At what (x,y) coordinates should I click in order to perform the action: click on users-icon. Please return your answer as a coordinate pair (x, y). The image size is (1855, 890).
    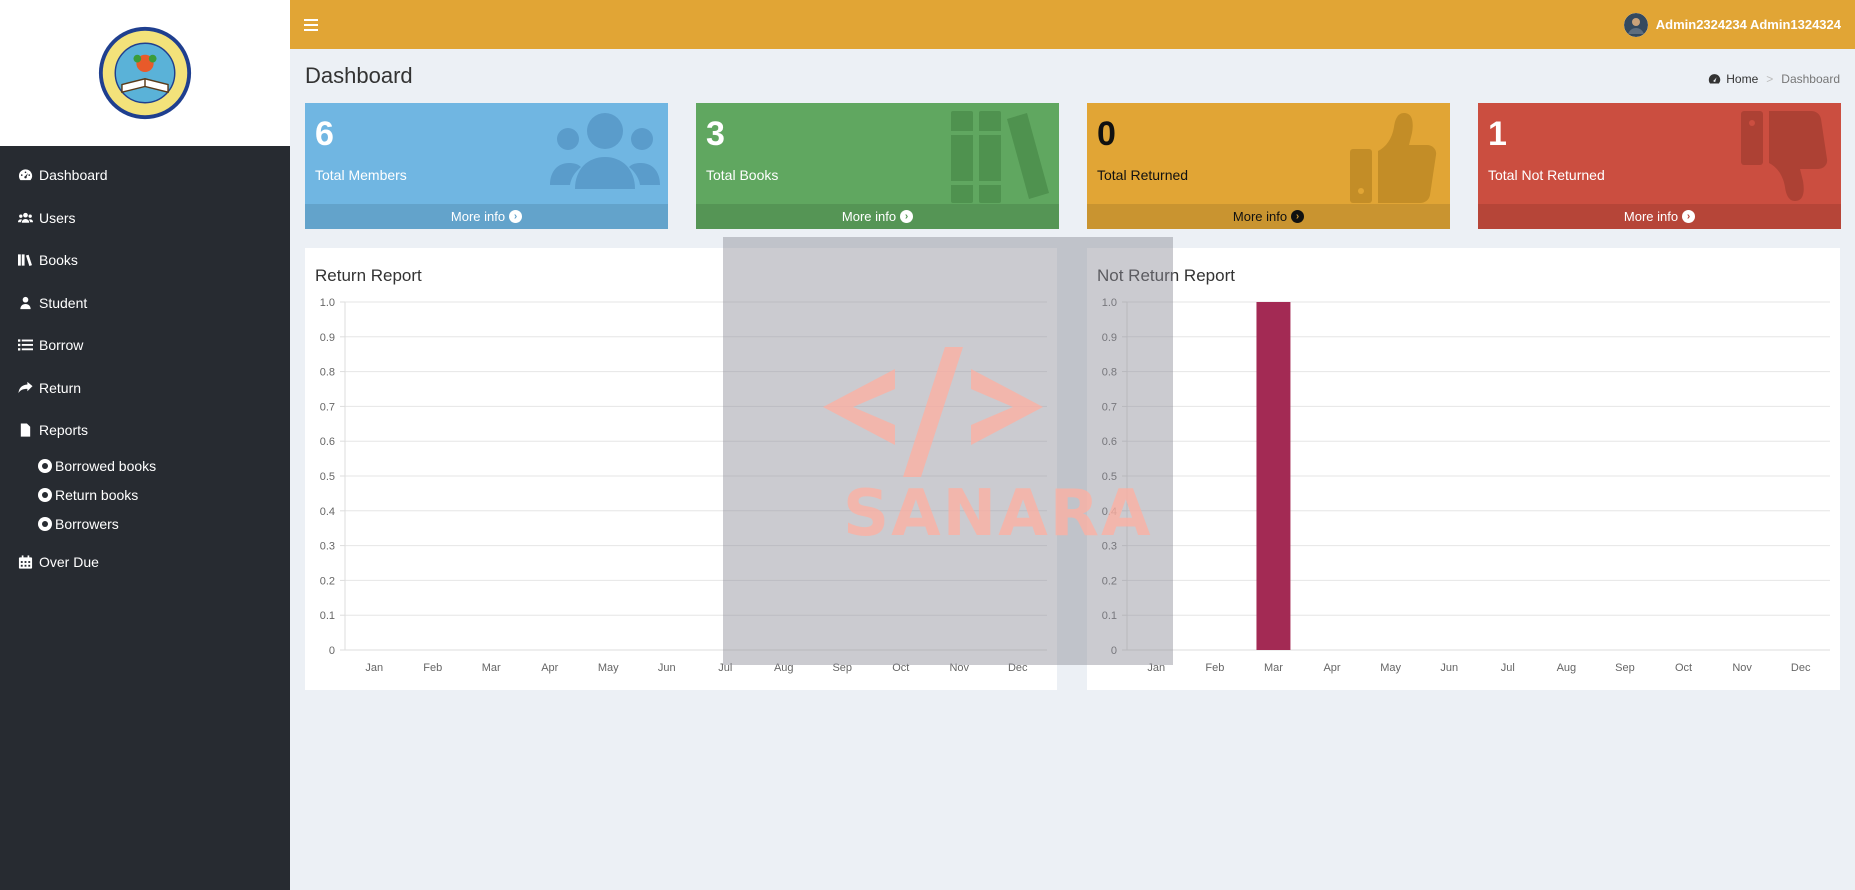
    Looking at the image, I should click on (605, 151).